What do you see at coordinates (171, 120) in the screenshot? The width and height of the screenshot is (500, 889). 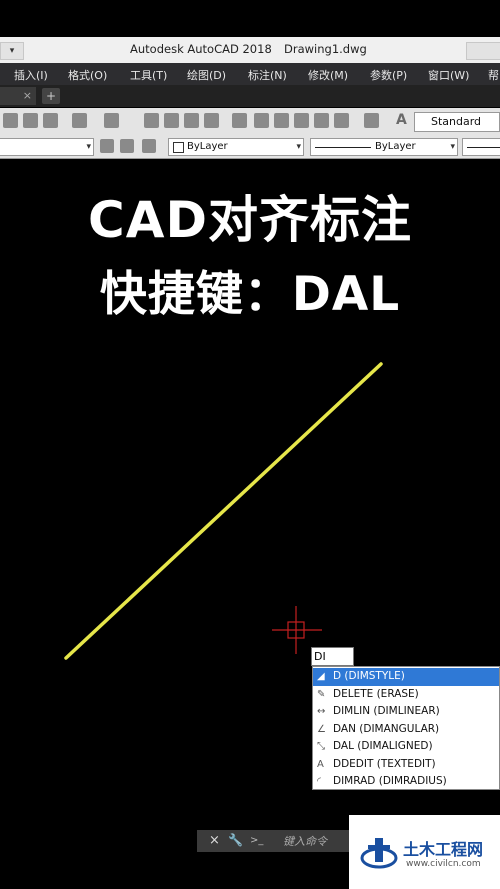 I see `zoom-realtime-icon` at bounding box center [171, 120].